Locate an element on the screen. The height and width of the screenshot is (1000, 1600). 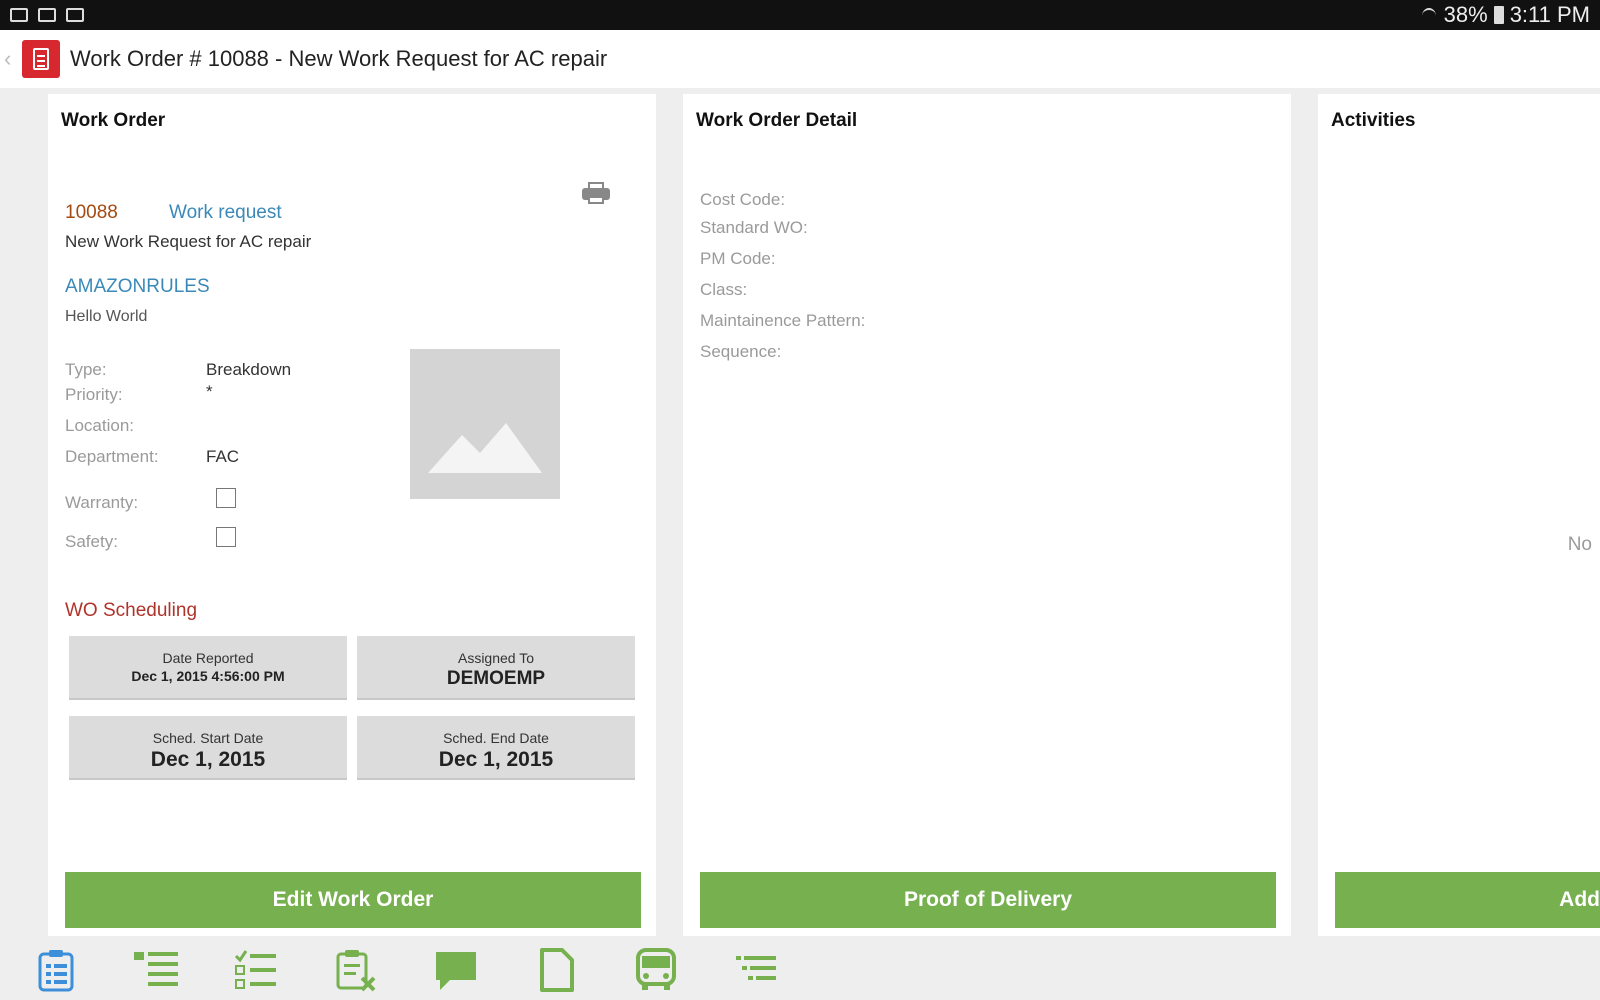
department-label: Department: is located at coordinates (112, 456).